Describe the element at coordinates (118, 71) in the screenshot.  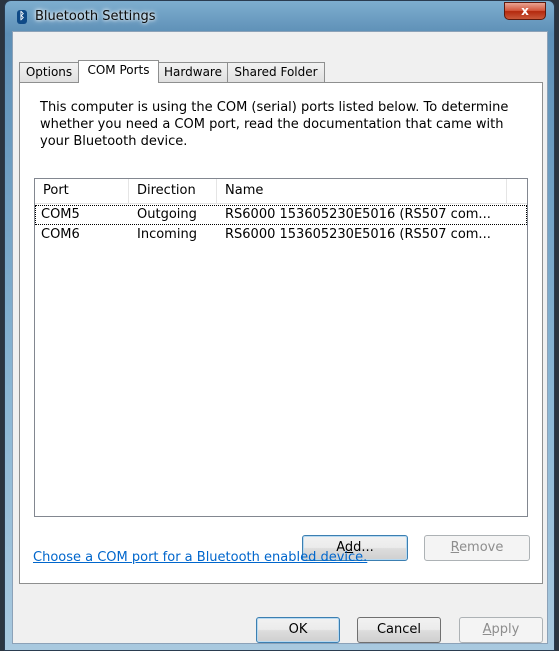
I see `tab-com-ports: COM Ports` at that location.